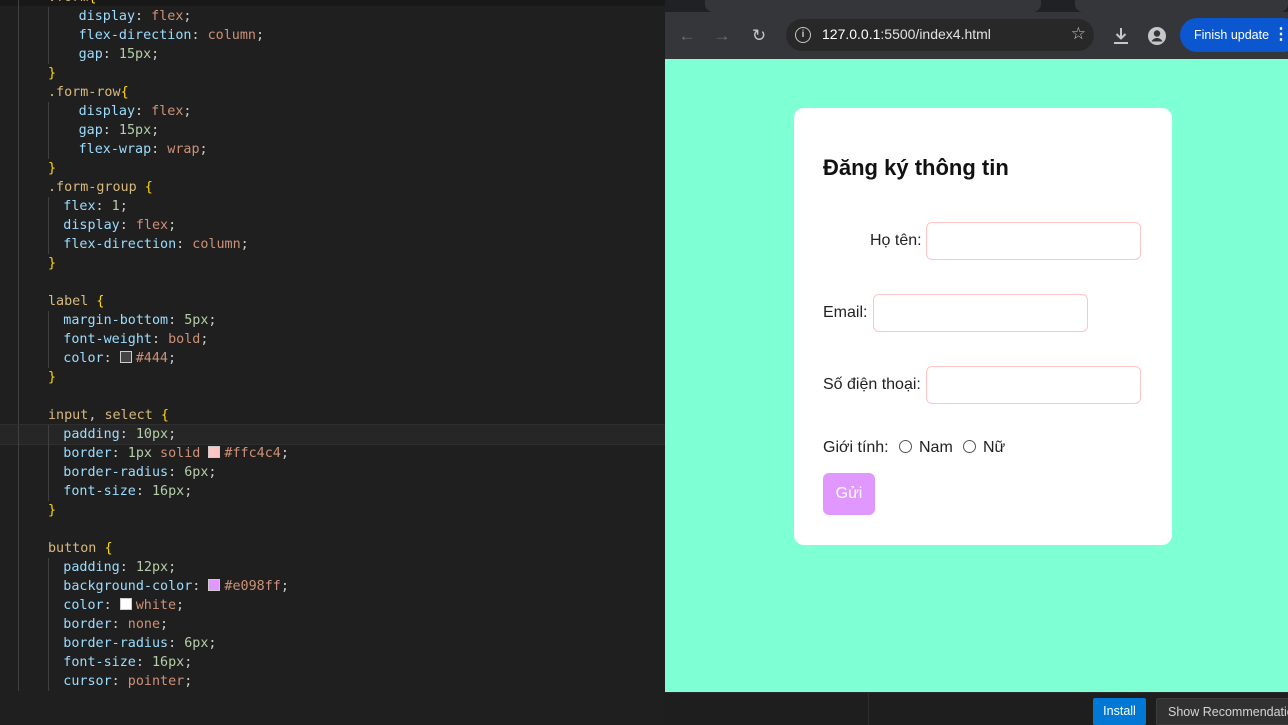 This screenshot has width=1288, height=725. What do you see at coordinates (332, 320) in the screenshot?
I see `code-line: margin-bottom: 5px;` at bounding box center [332, 320].